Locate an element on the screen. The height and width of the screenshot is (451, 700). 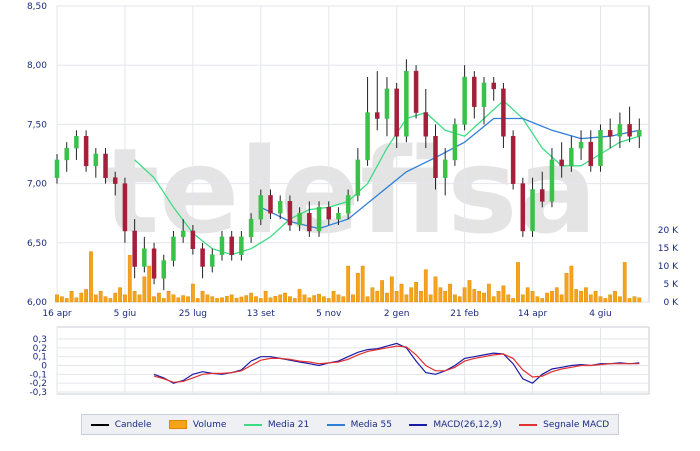
legend-item: Candele is located at coordinates (121, 424).